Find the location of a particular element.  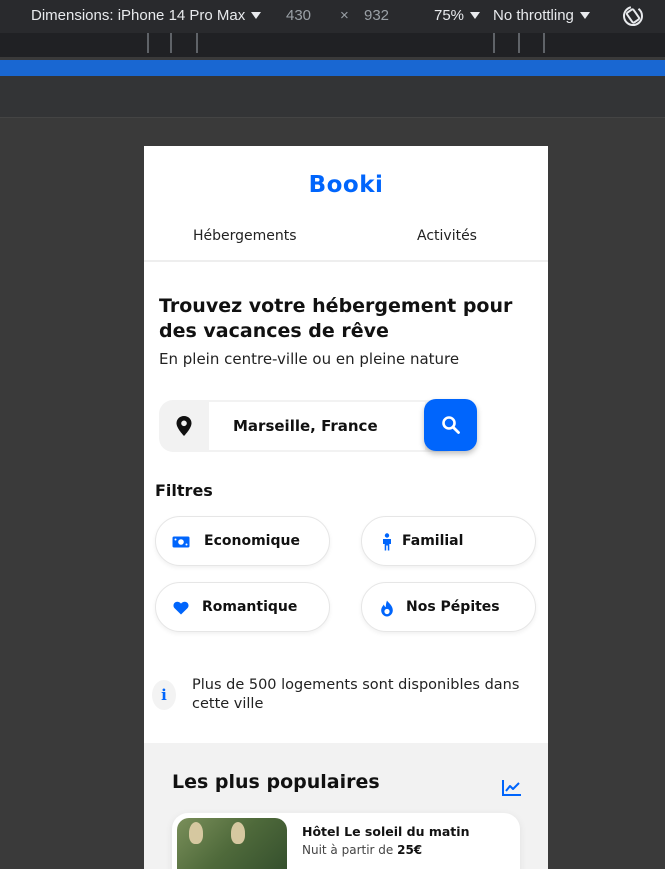

device-label: Dimensions: iPhone 14 Pro Max is located at coordinates (138, 15).